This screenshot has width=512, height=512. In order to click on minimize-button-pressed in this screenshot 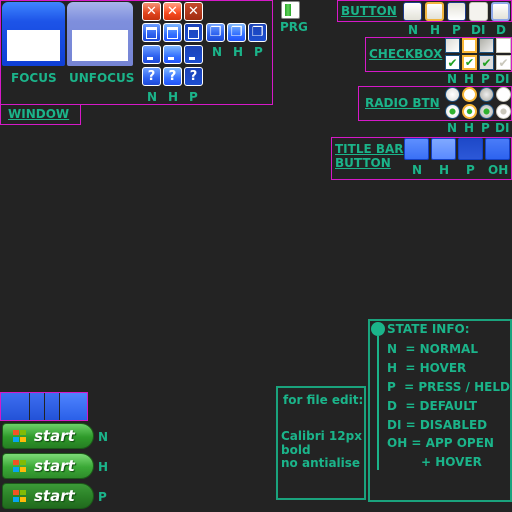, I will do `click(193, 54)`.